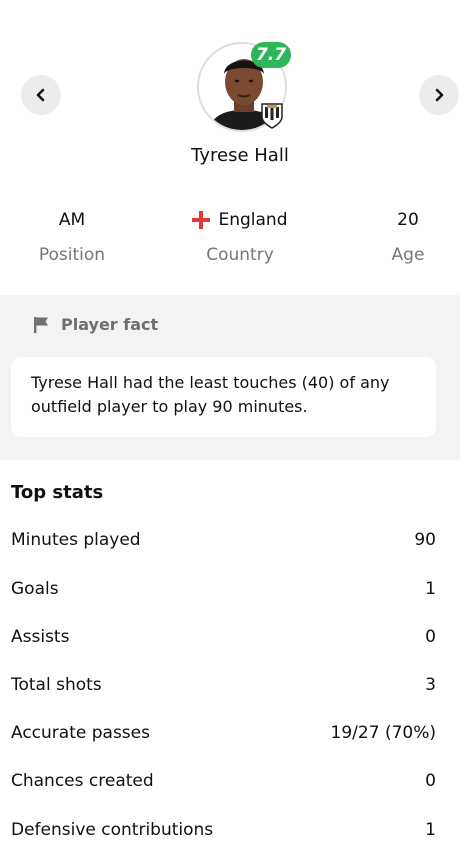 Image resolution: width=460 pixels, height=868 pixels. I want to click on stat-label: Chances created, so click(82, 781).